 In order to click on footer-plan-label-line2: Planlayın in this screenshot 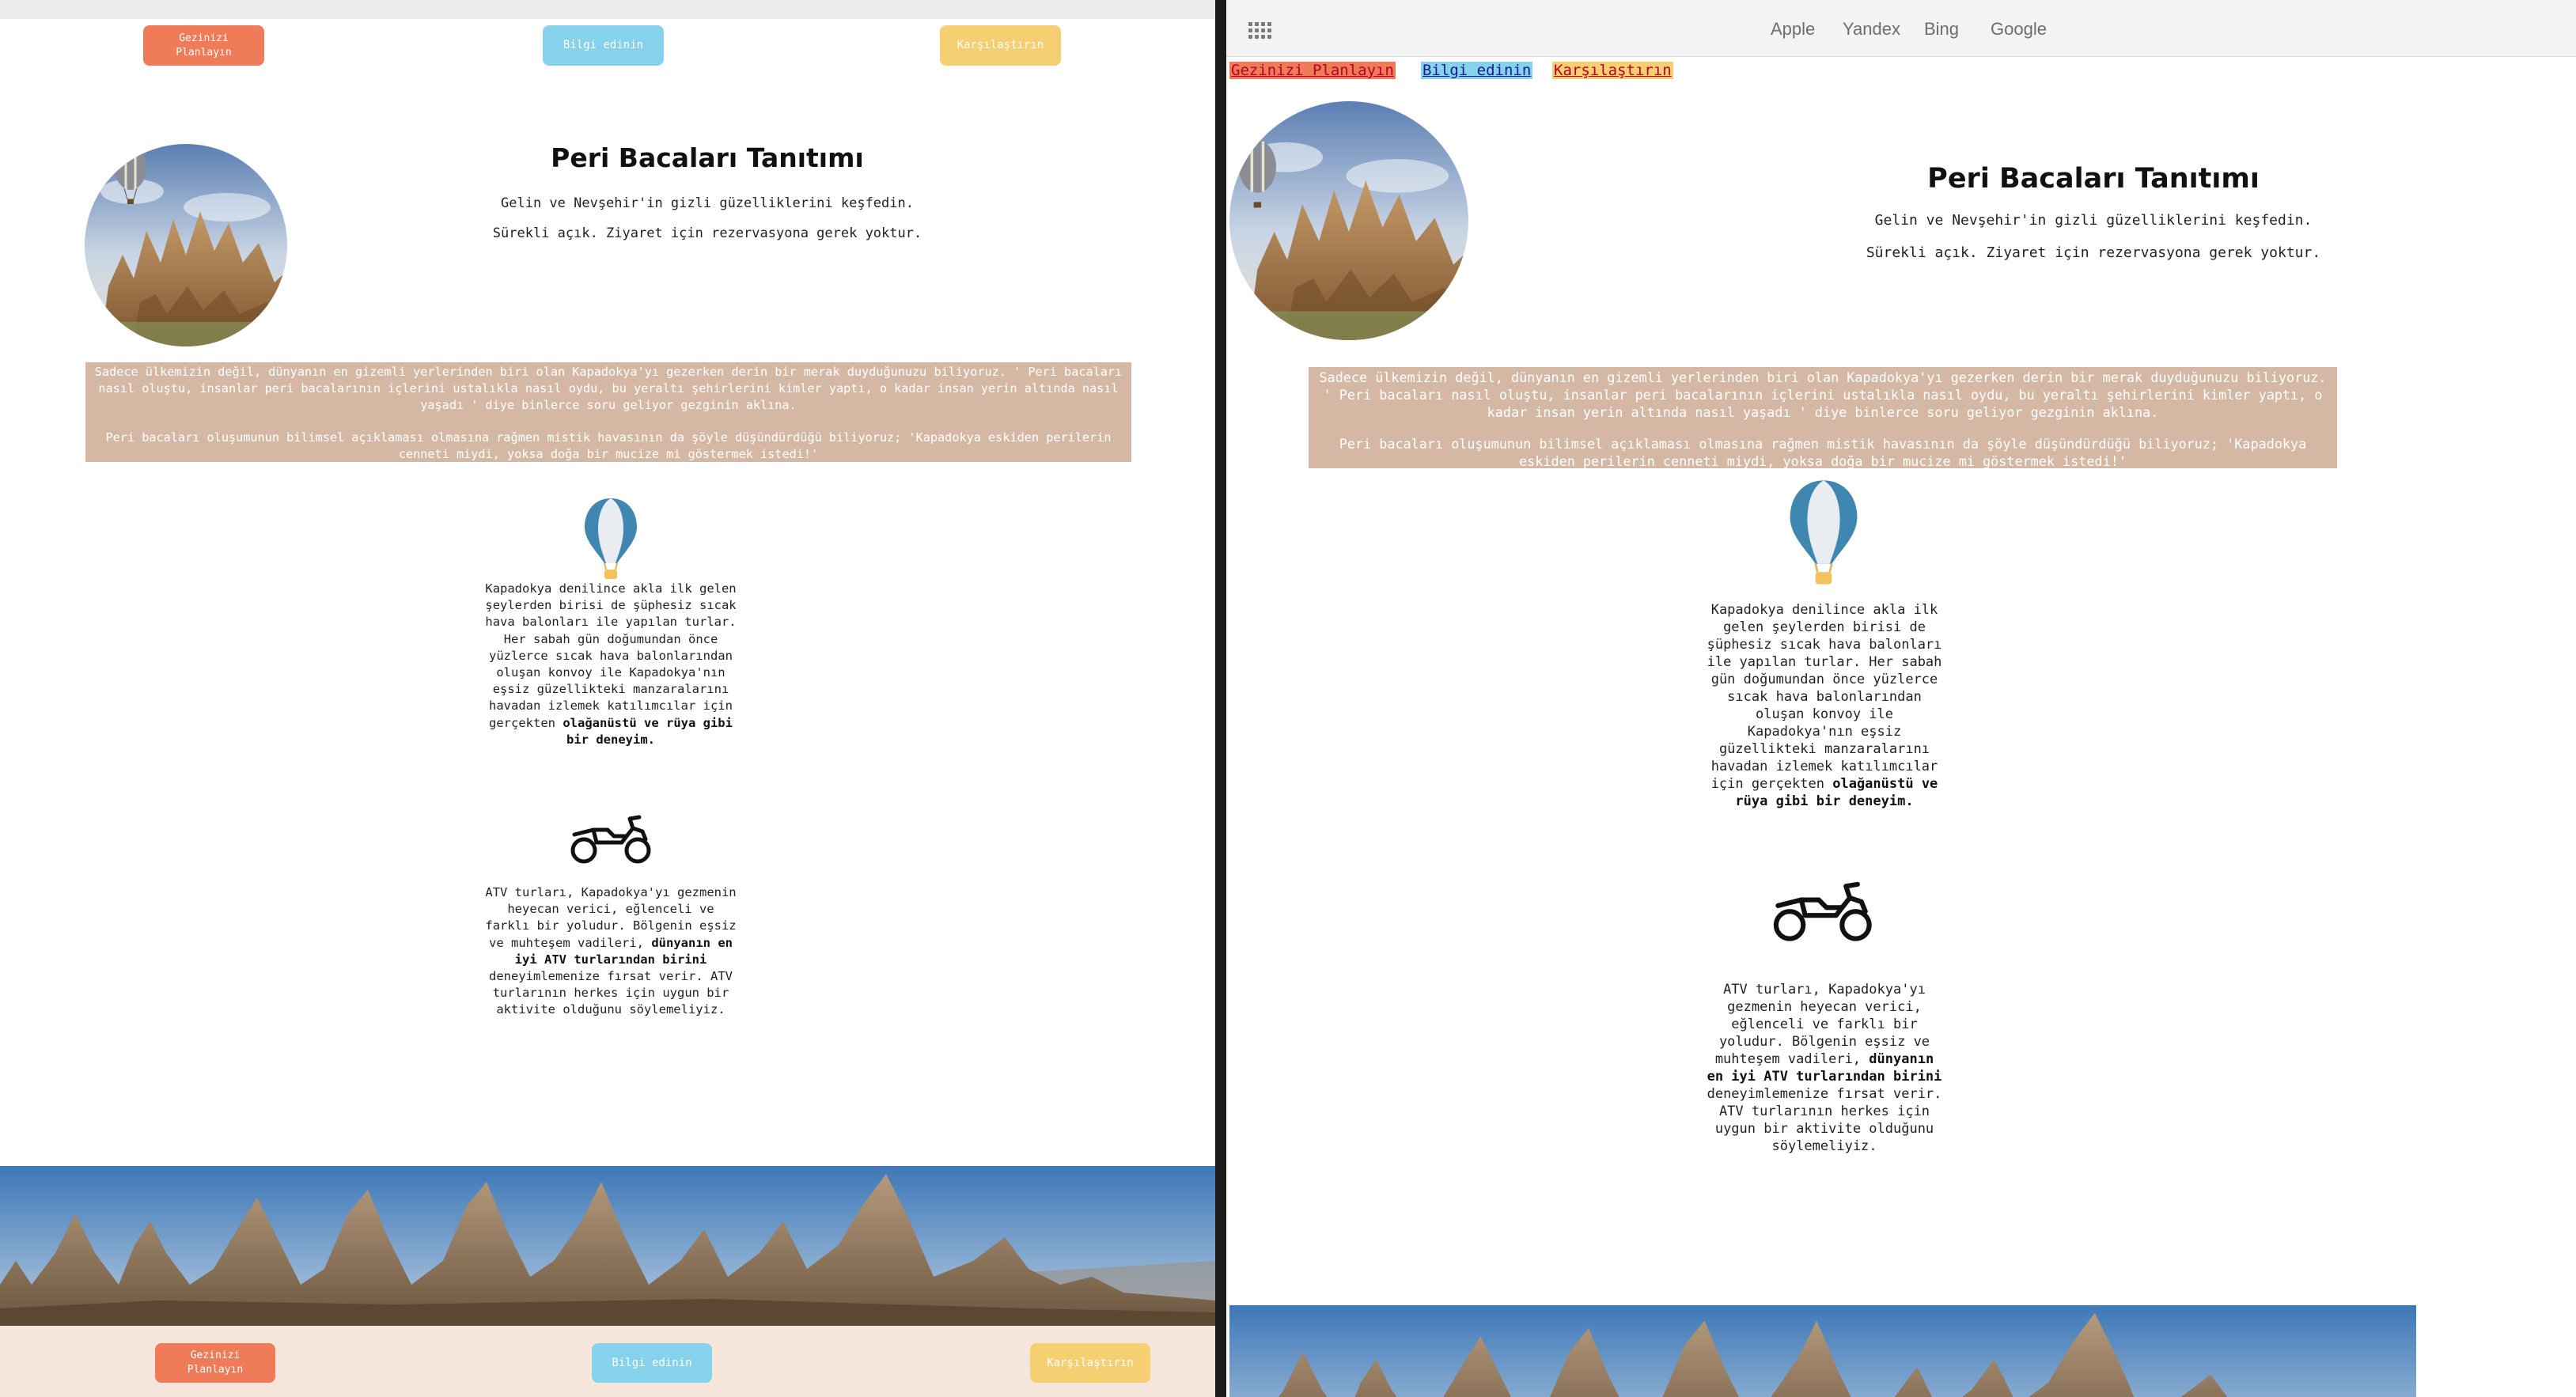, I will do `click(215, 1370)`.